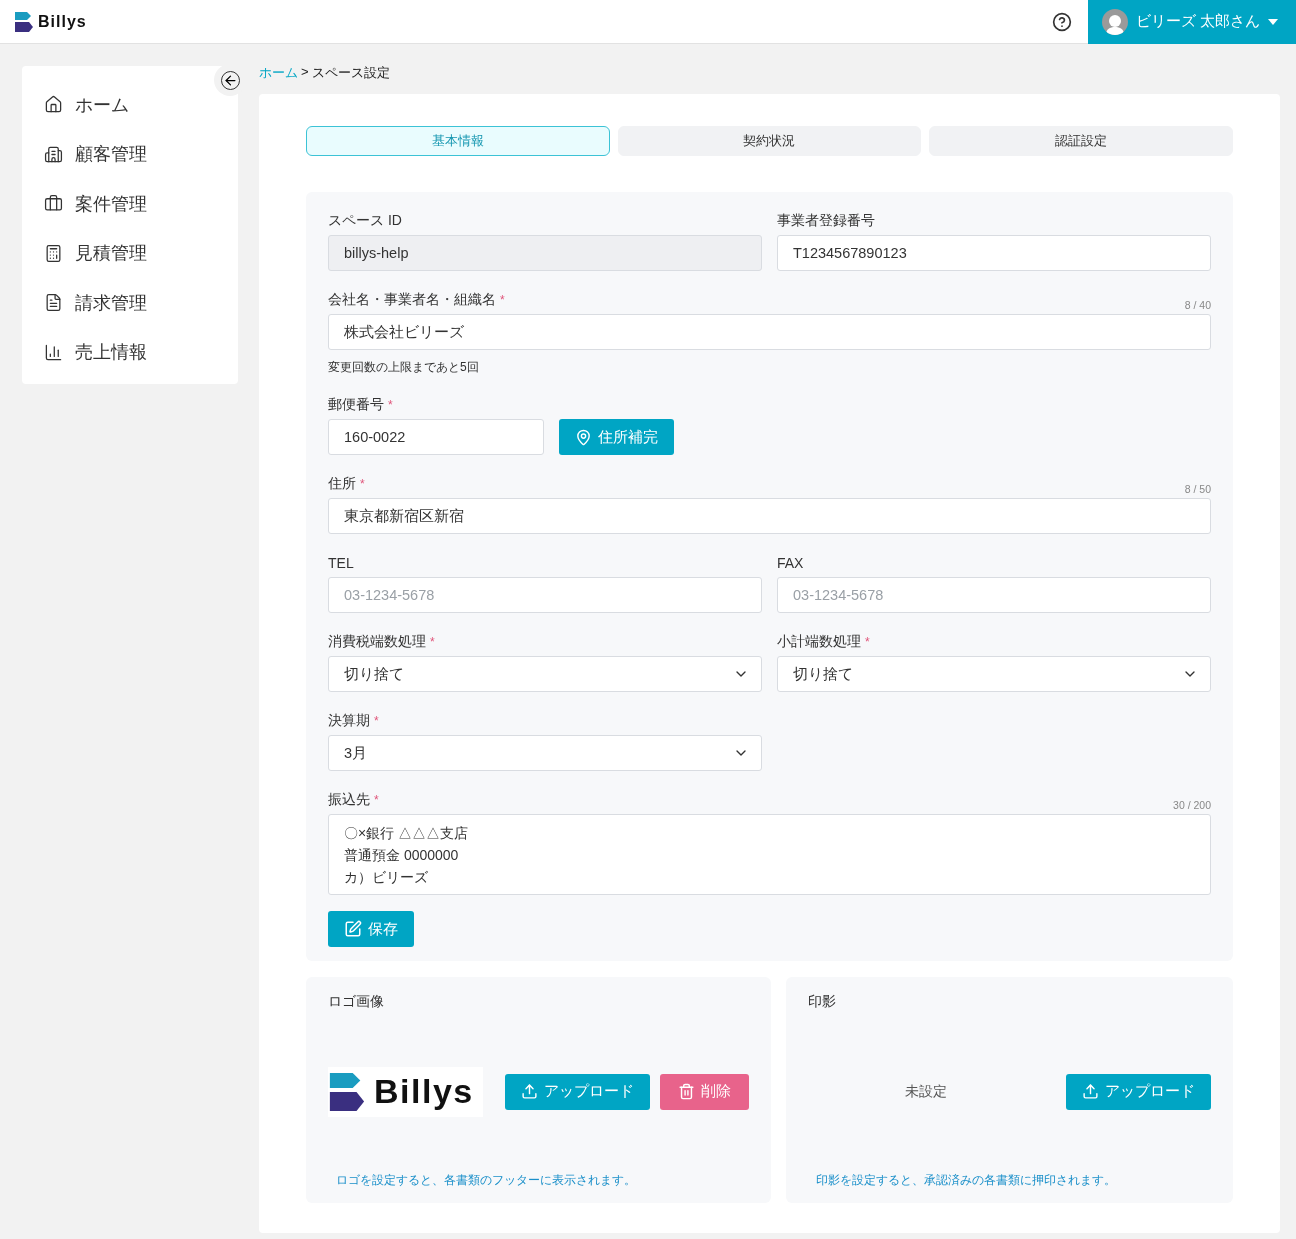 The height and width of the screenshot is (1239, 1296). I want to click on hint-text: 印影を設定すると、承認済みの各書類に押印されます。, so click(966, 1180).